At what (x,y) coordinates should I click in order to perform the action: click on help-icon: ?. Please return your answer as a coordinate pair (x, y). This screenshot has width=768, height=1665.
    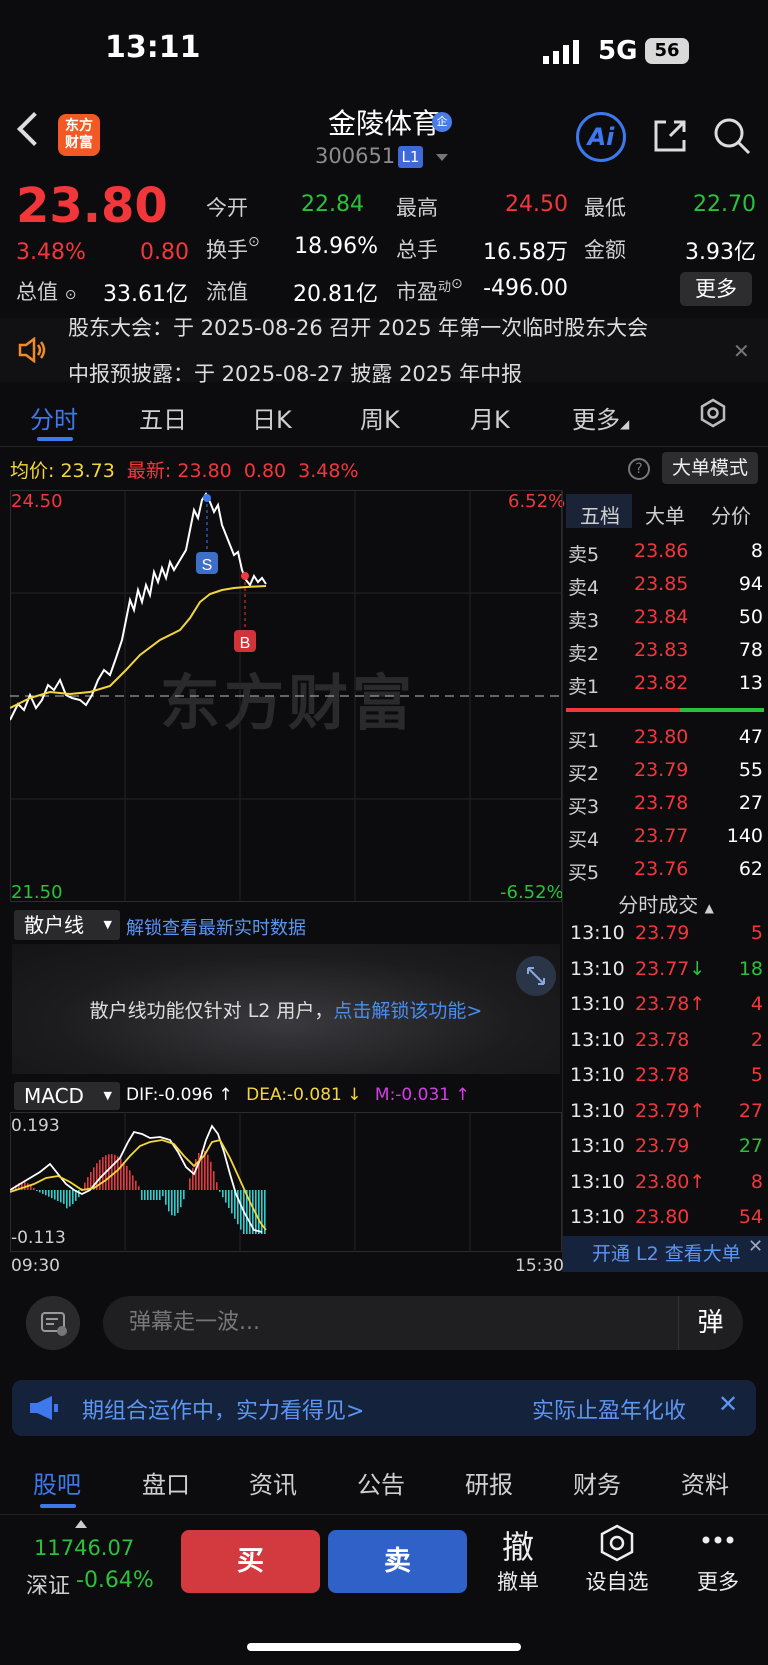
    Looking at the image, I should click on (639, 469).